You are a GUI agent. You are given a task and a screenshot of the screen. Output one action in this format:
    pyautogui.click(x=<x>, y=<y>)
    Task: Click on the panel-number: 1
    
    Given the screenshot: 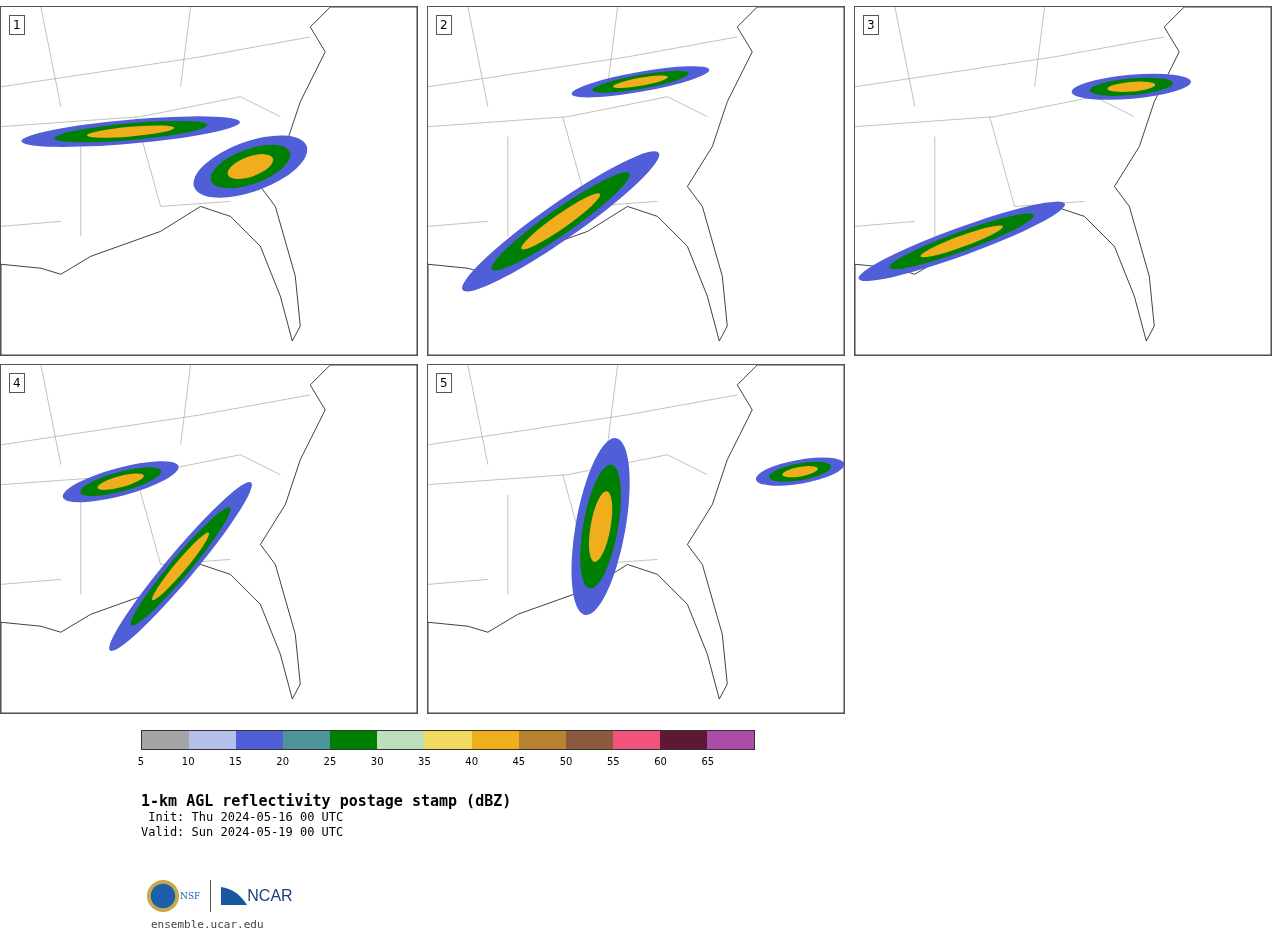 What is the action you would take?
    pyautogui.click(x=17, y=25)
    